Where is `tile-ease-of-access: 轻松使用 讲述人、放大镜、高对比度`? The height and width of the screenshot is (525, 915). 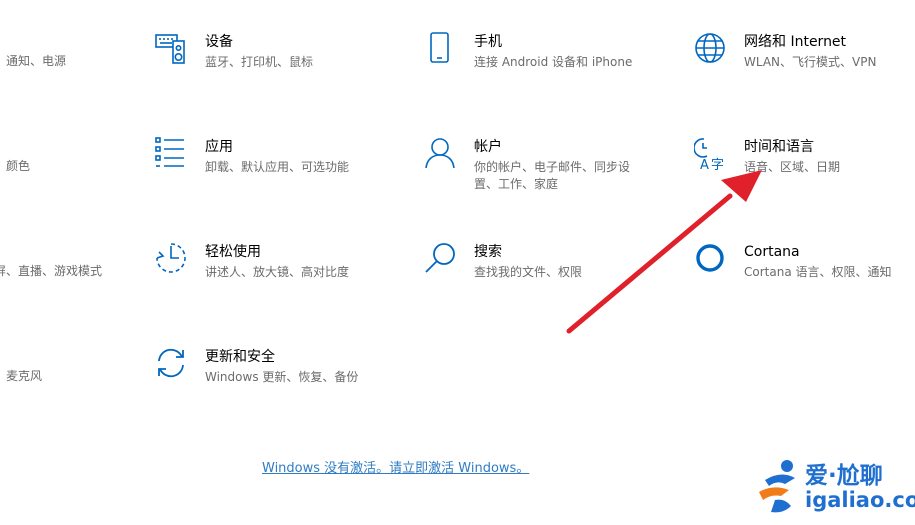 tile-ease-of-access: 轻松使用 讲述人、放大镜、高对比度 is located at coordinates (270, 272).